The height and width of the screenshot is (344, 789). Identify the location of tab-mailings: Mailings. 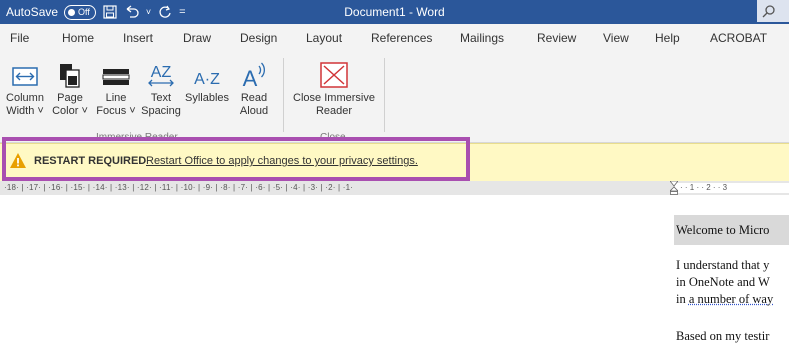
(482, 38).